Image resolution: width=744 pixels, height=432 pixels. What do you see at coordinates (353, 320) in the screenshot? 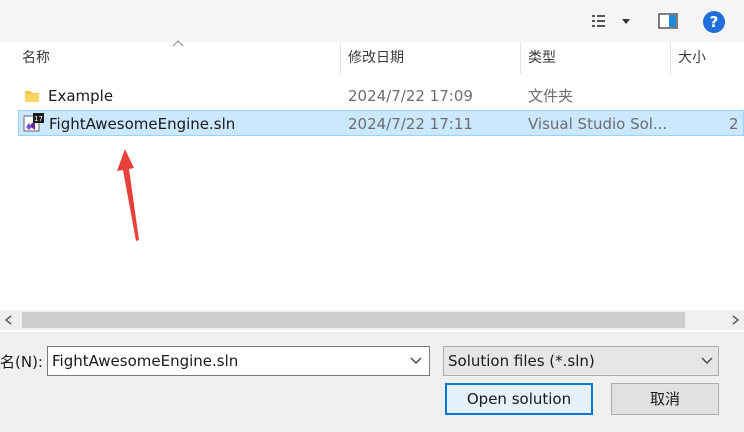
I see `scrollbar-thumb` at bounding box center [353, 320].